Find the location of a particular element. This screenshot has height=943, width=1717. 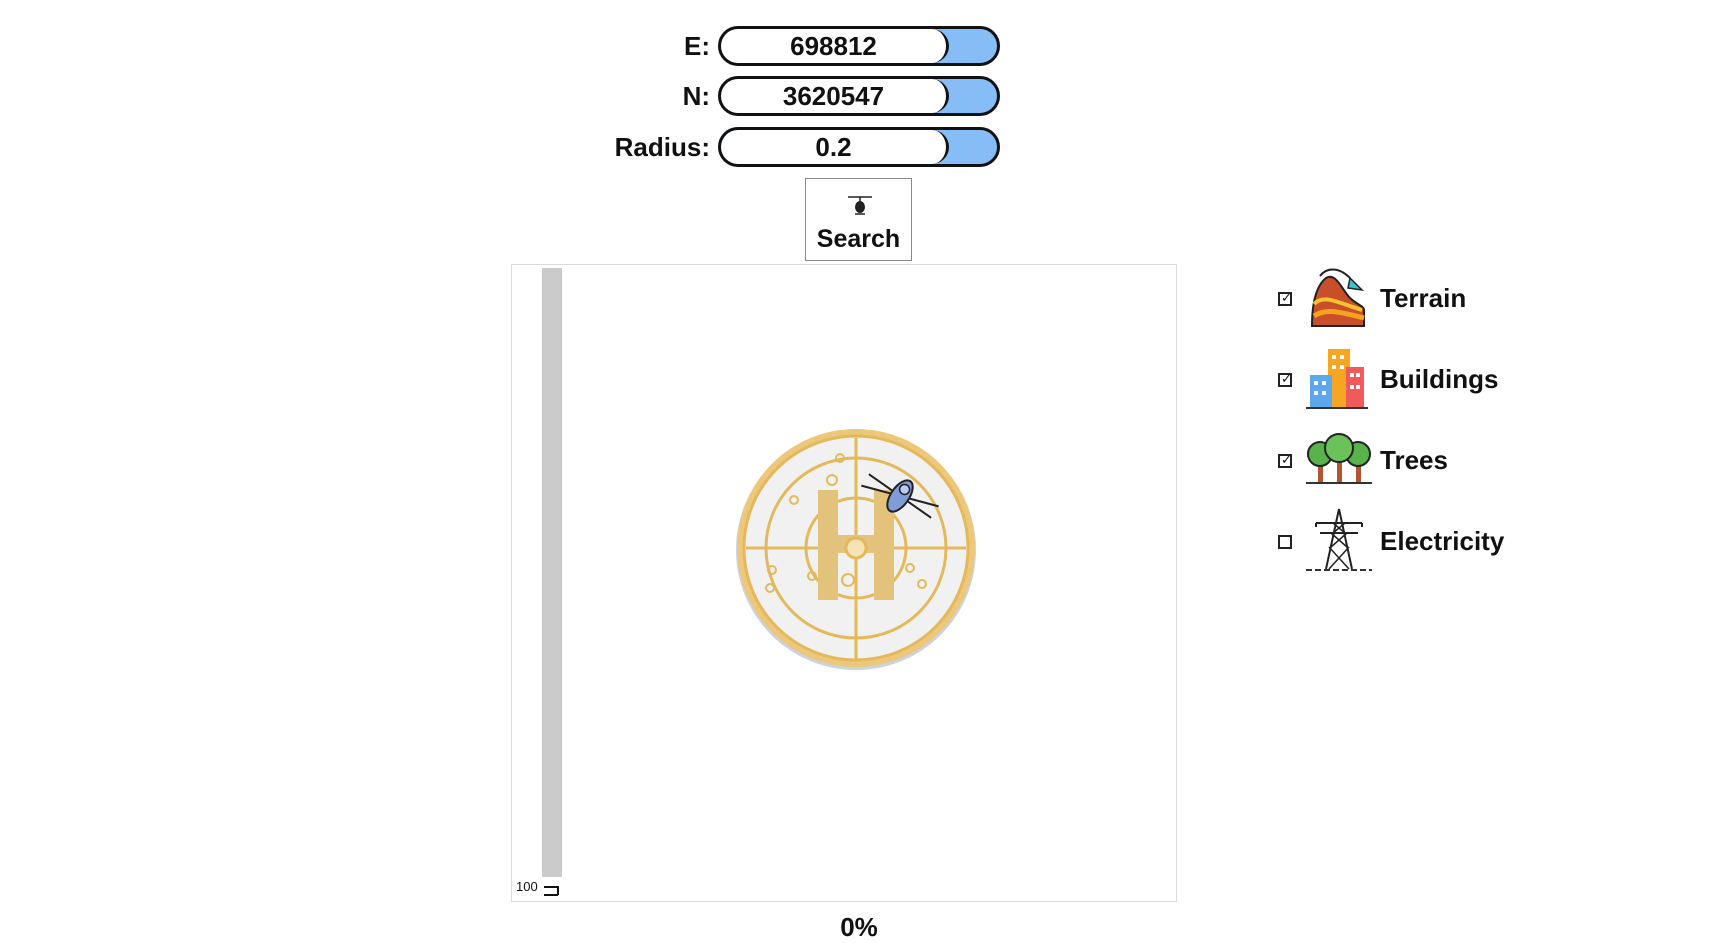

trees-checkbox: ✓ is located at coordinates (1285, 460).